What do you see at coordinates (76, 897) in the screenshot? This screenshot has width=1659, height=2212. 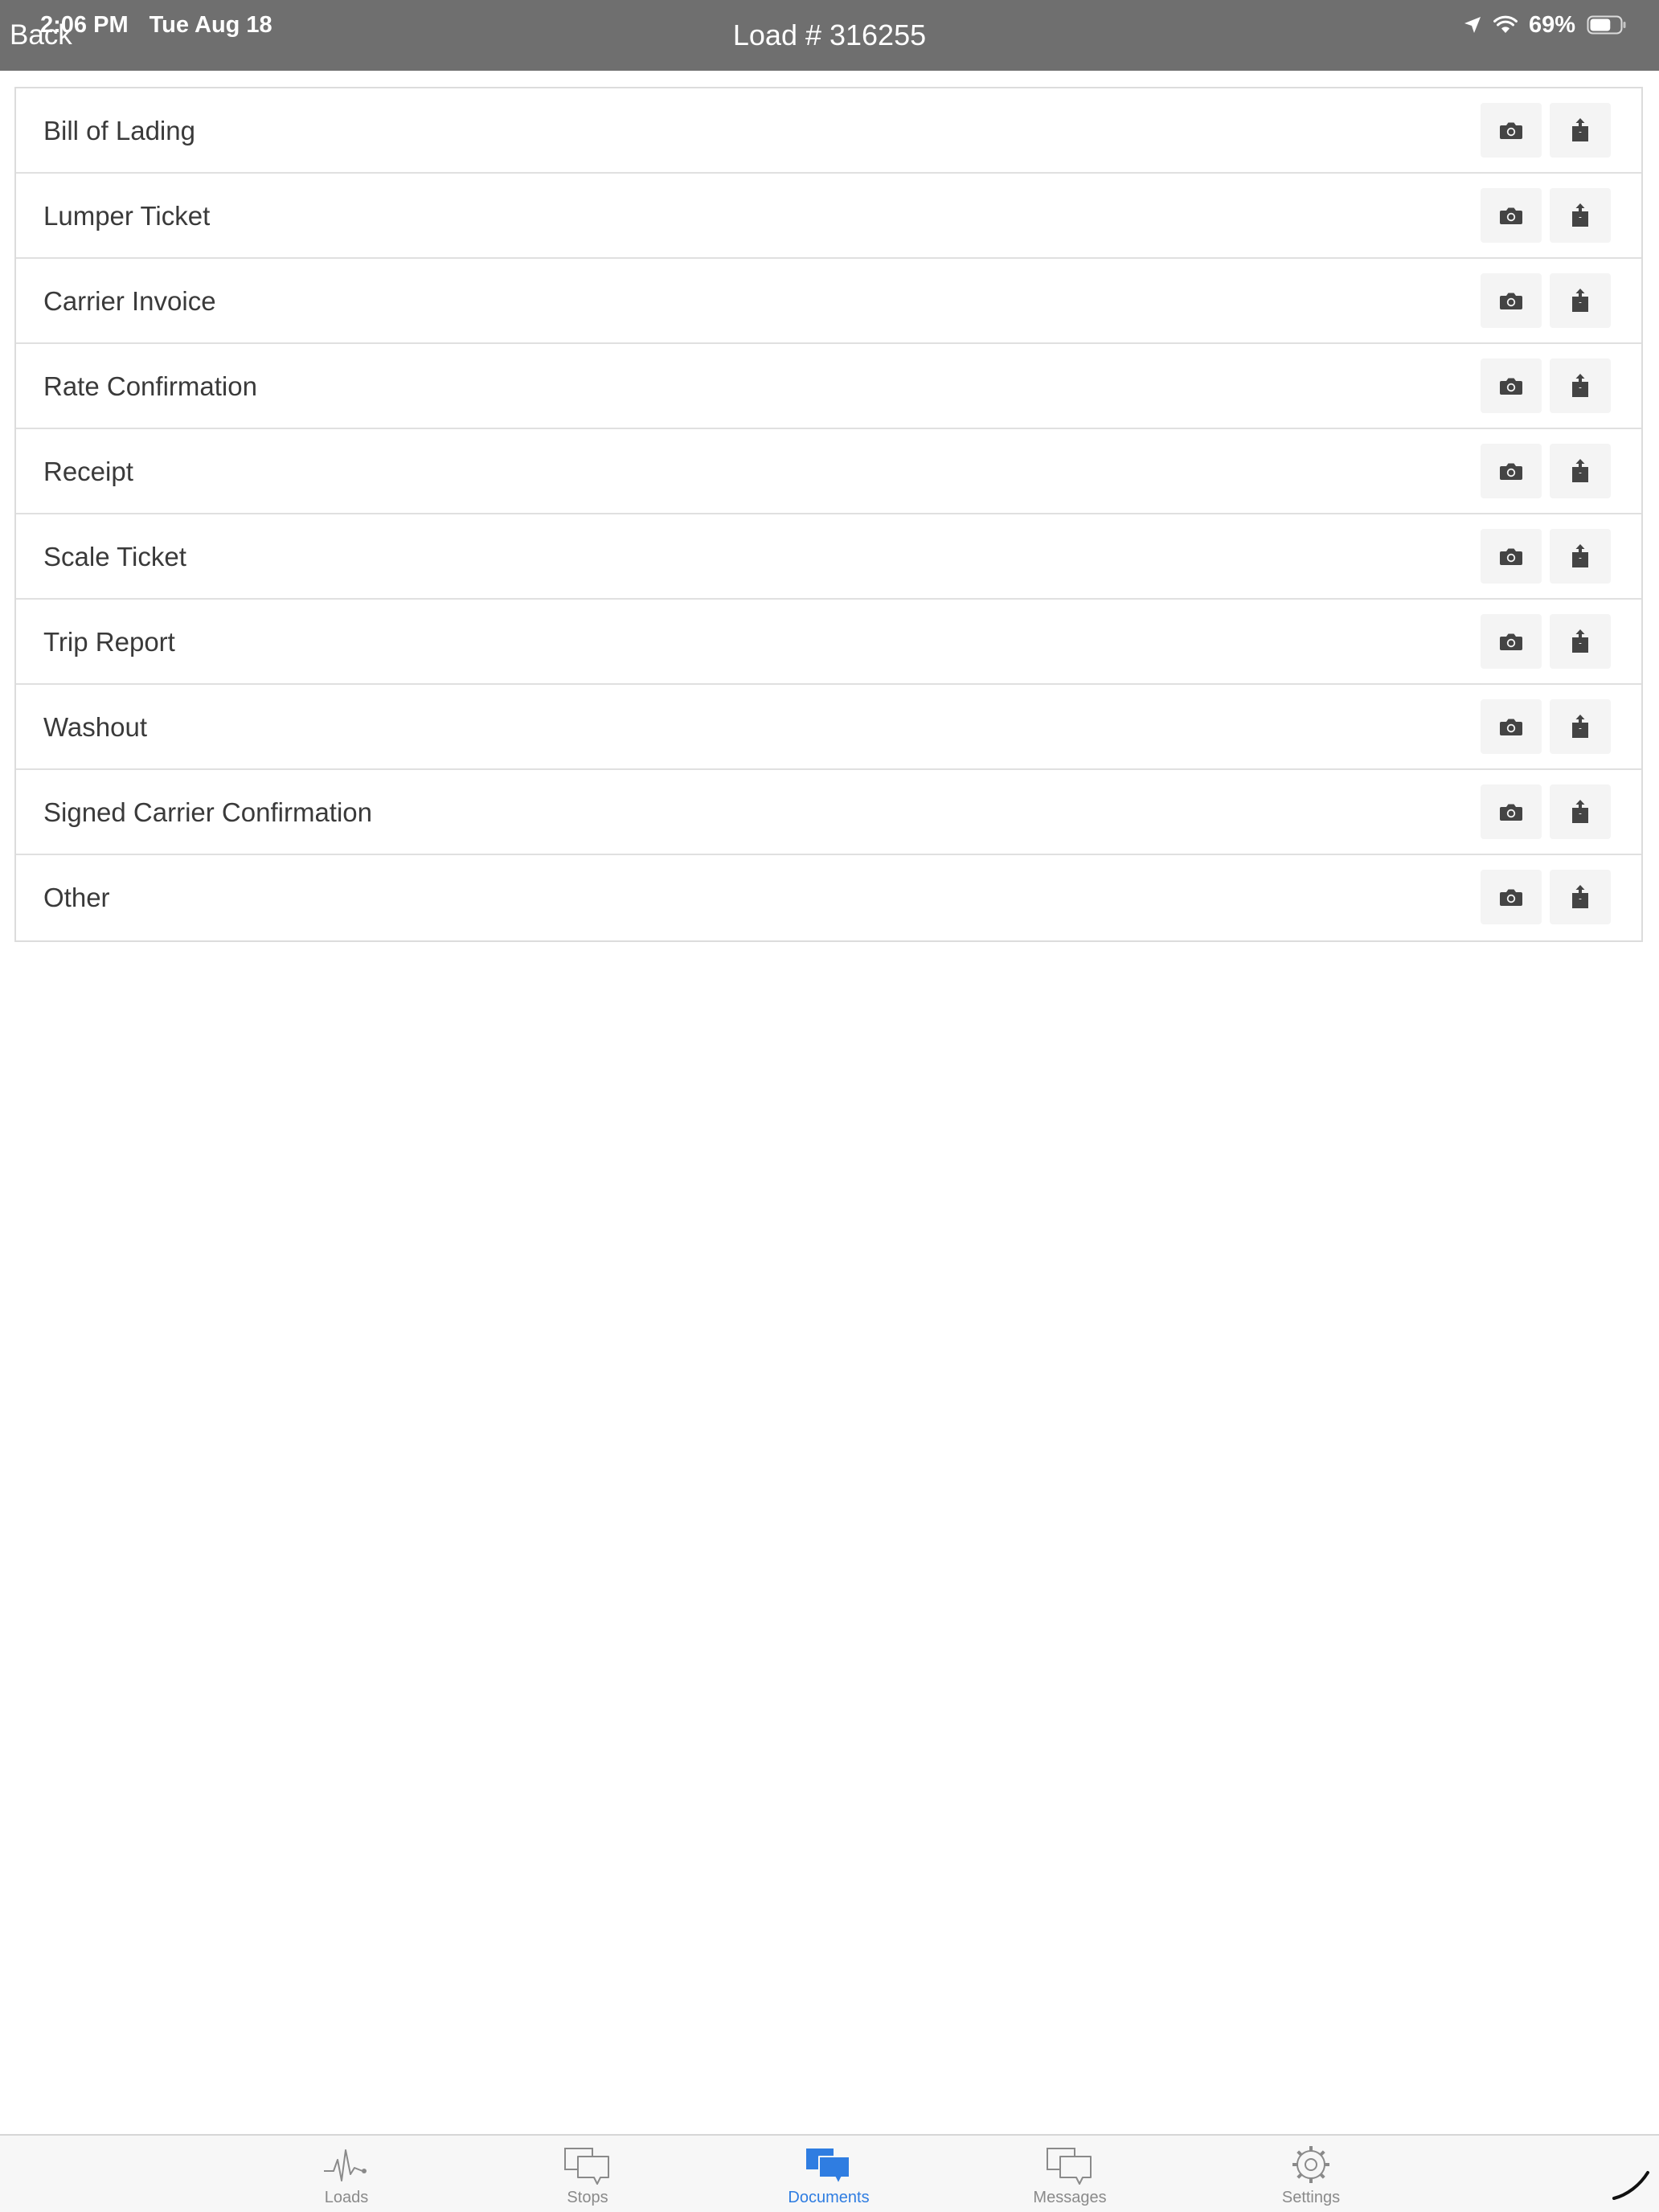 I see `document-label: Other` at bounding box center [76, 897].